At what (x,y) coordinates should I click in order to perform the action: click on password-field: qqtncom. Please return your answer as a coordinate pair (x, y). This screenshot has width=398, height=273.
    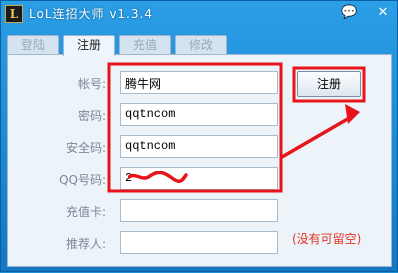
    Looking at the image, I should click on (199, 114).